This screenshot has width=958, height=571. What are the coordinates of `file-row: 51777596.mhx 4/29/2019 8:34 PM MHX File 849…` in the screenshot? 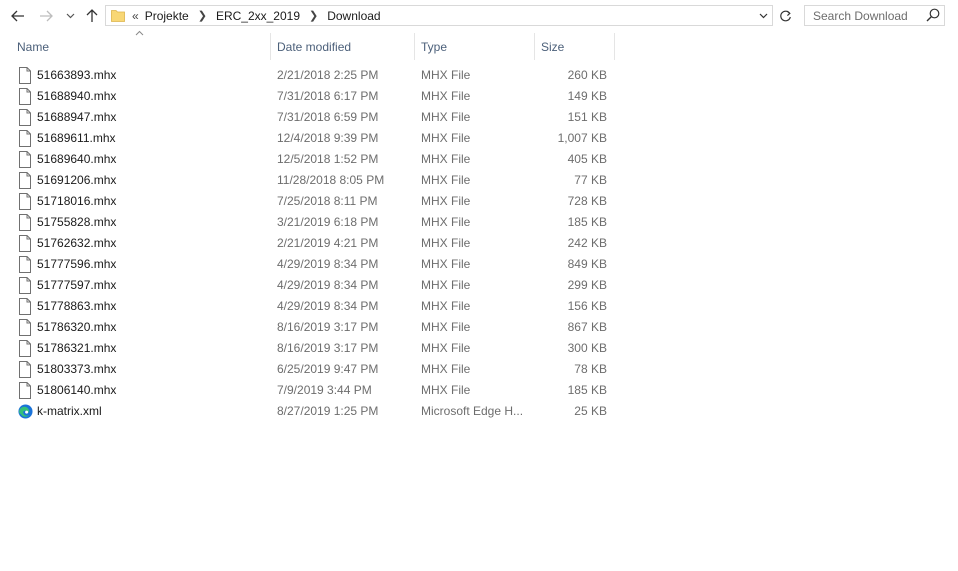 It's located at (479, 264).